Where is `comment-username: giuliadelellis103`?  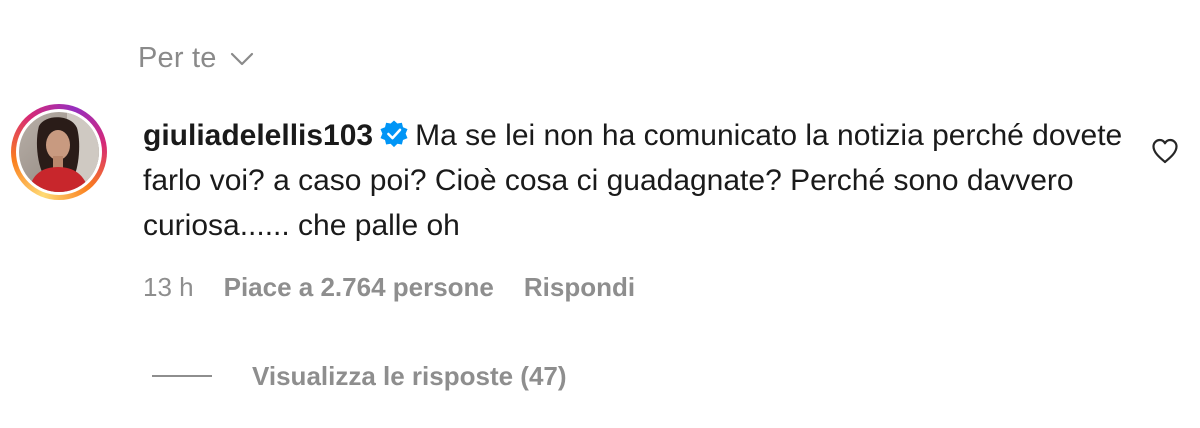 comment-username: giuliadelellis103 is located at coordinates (258, 135).